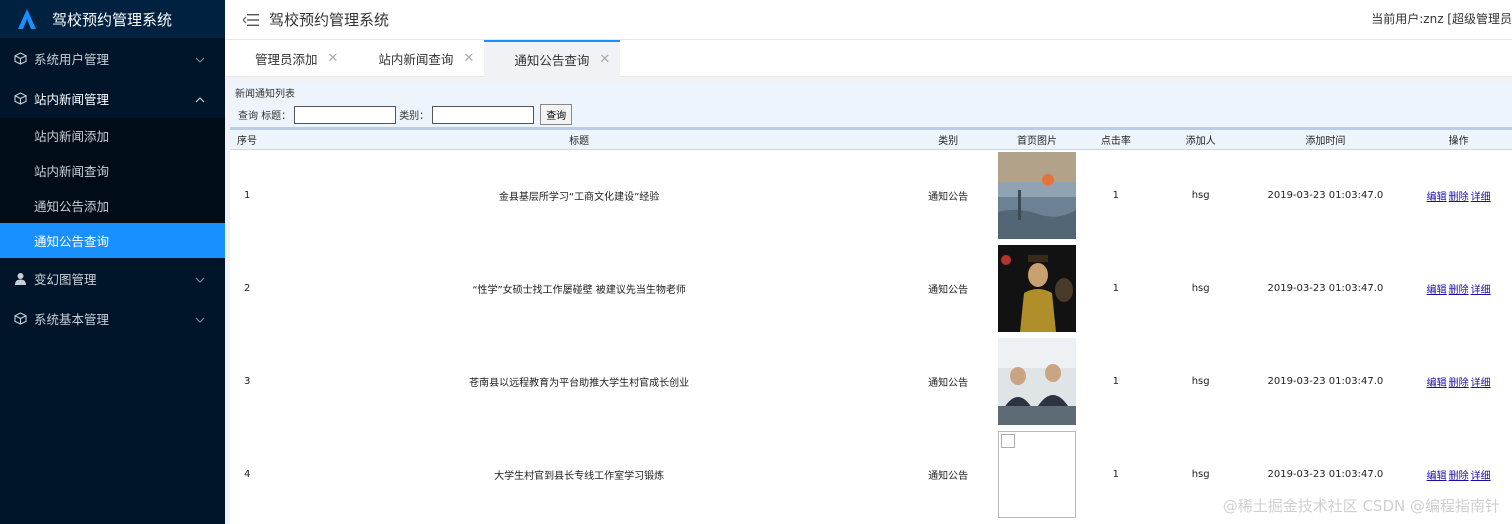 This screenshot has height=524, width=1512. What do you see at coordinates (345, 114) in the screenshot?
I see `title-filter-input` at bounding box center [345, 114].